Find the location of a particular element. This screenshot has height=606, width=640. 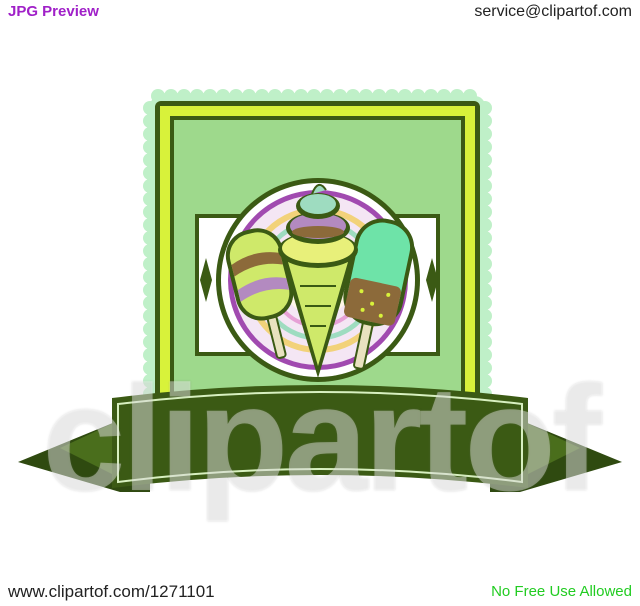

site-url: www.clipartof.com/1271101 is located at coordinates (111, 592).